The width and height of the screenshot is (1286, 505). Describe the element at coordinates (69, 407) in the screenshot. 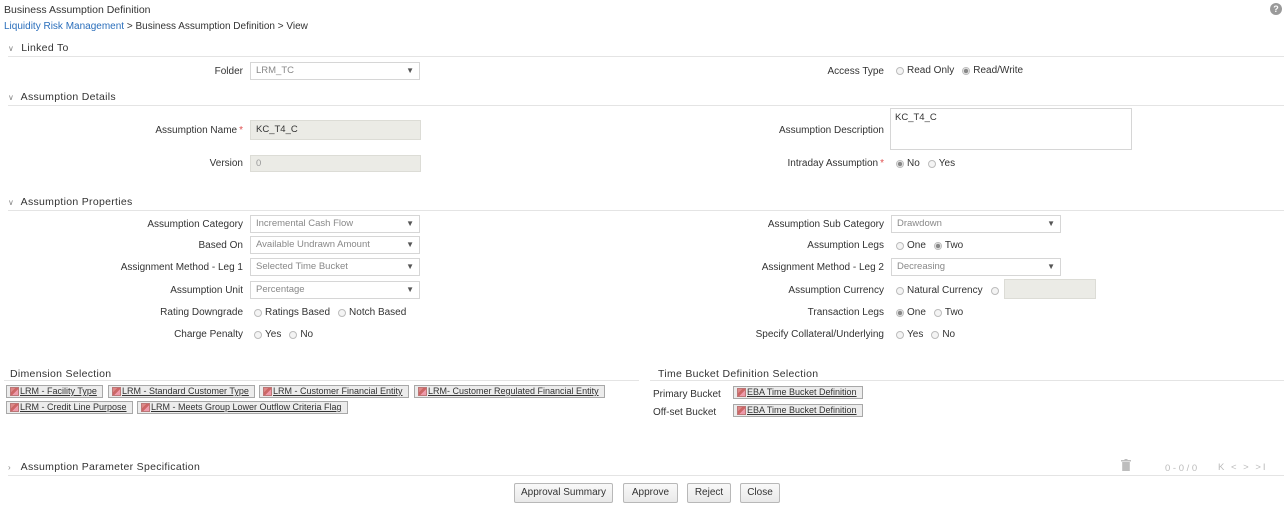

I see `dimension-chip: LRM - Credit Line Purpose` at that location.